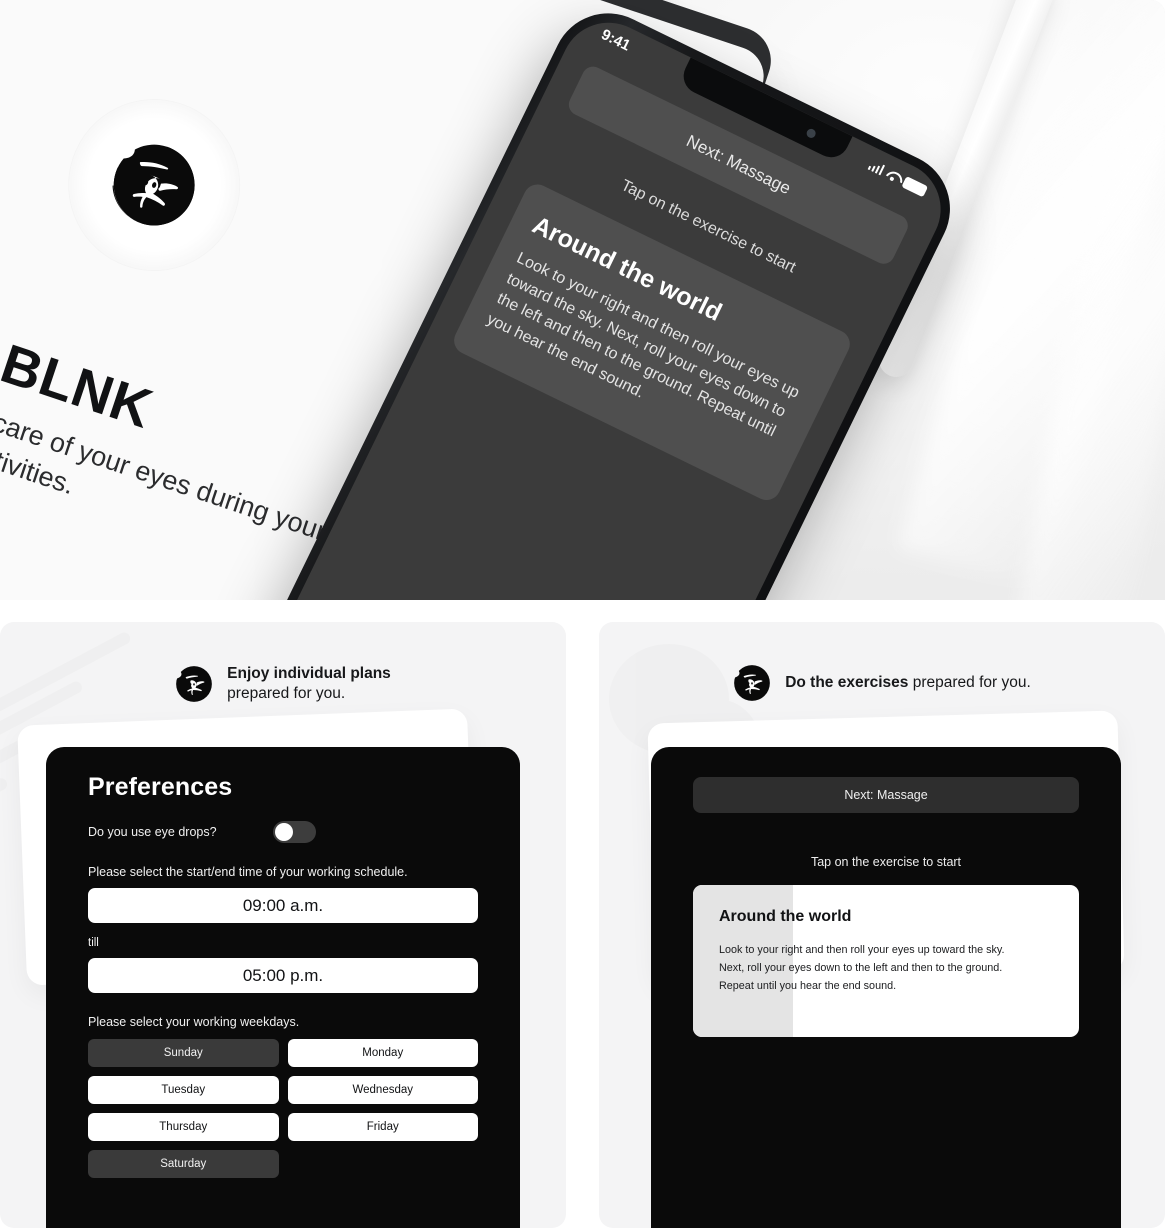  I want to click on panel-right-header: Do the exercises prepared for you., so click(882, 683).